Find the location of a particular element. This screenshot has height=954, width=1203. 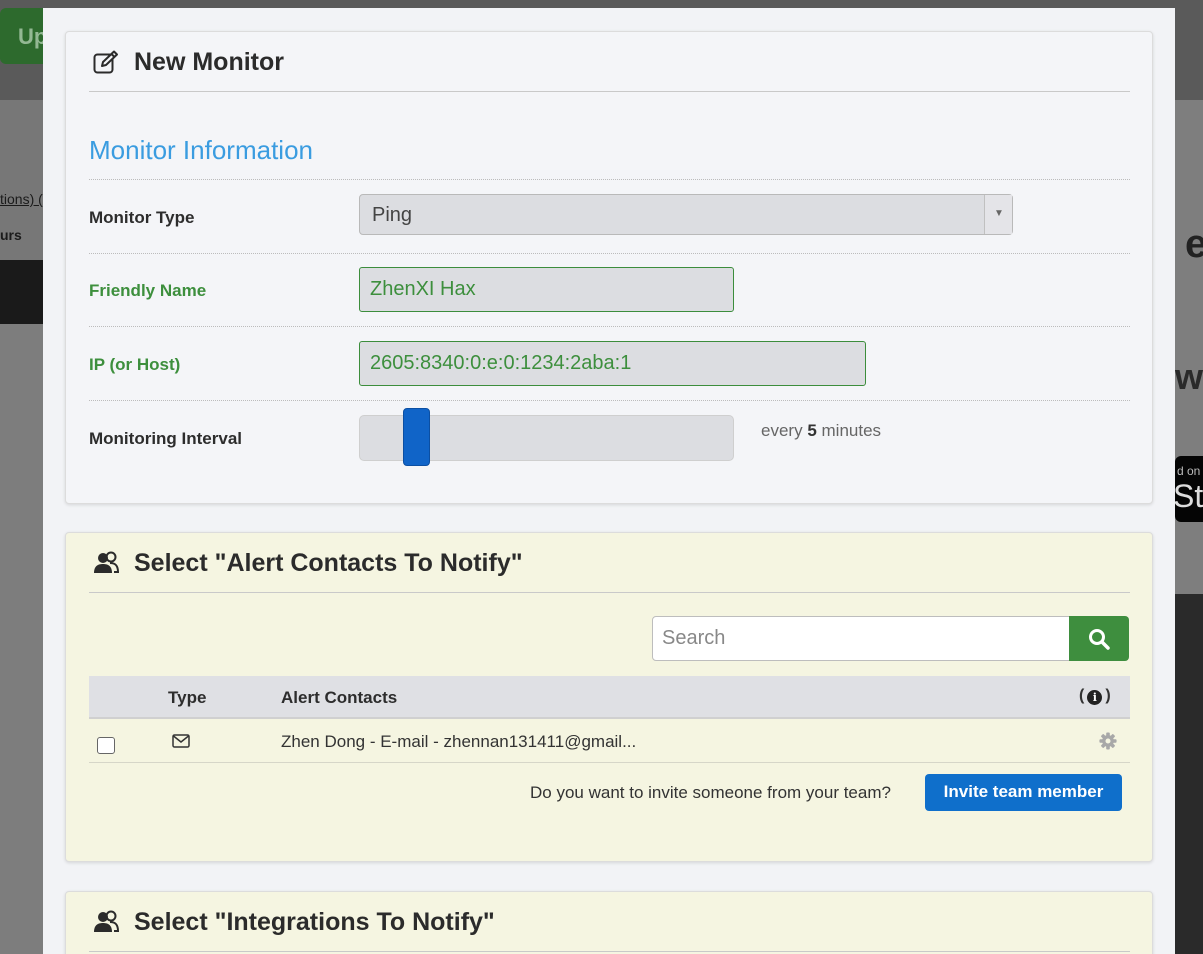

panel-header: New Monitor is located at coordinates (609, 62).